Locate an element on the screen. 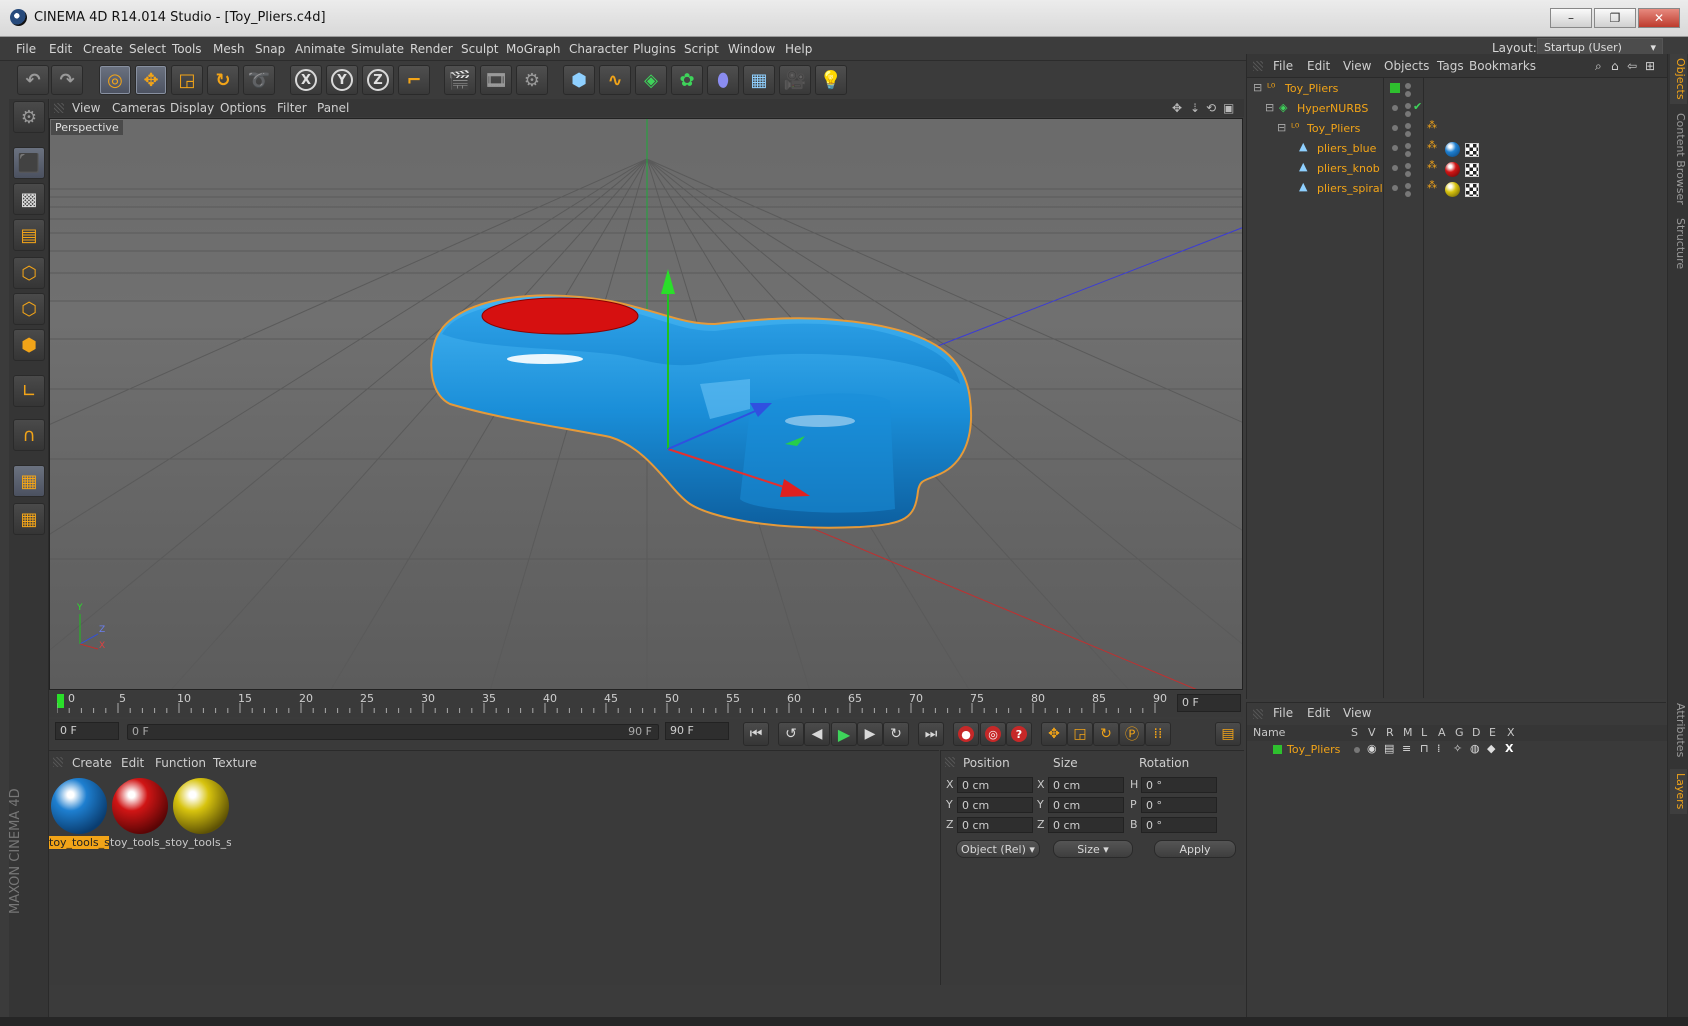 Image resolution: width=1688 pixels, height=1026 pixels. minimize-button: – is located at coordinates (1571, 18).